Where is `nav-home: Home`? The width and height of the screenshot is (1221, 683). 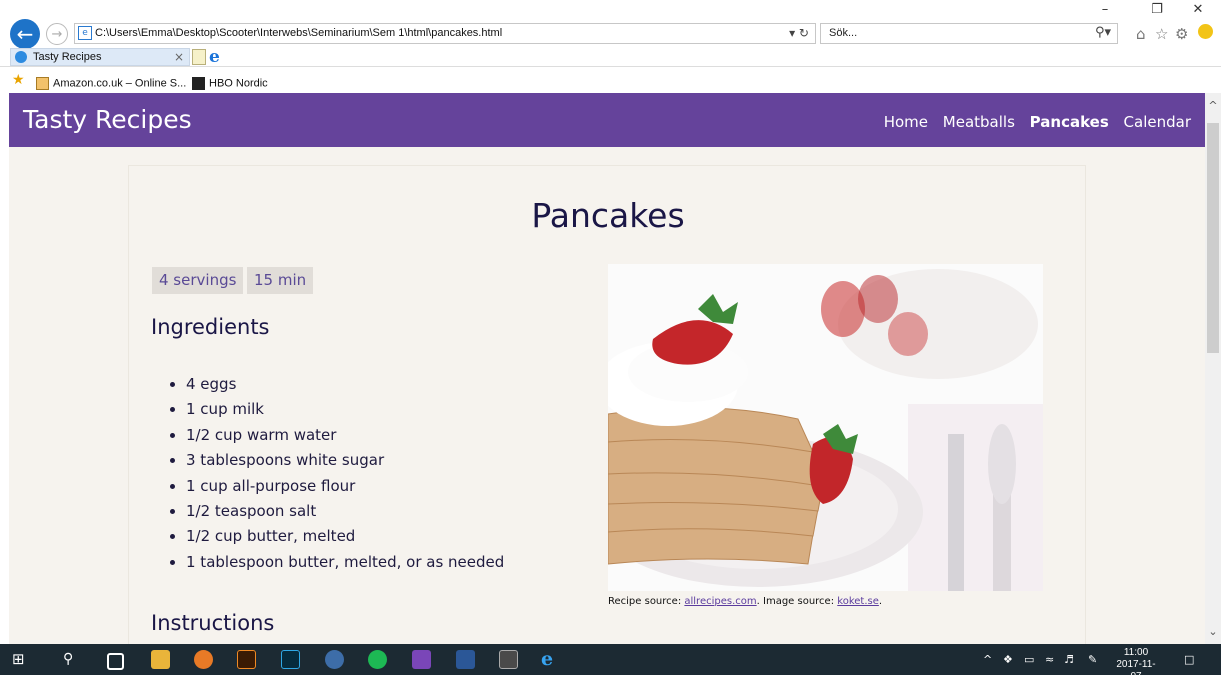
nav-home: Home is located at coordinates (906, 122).